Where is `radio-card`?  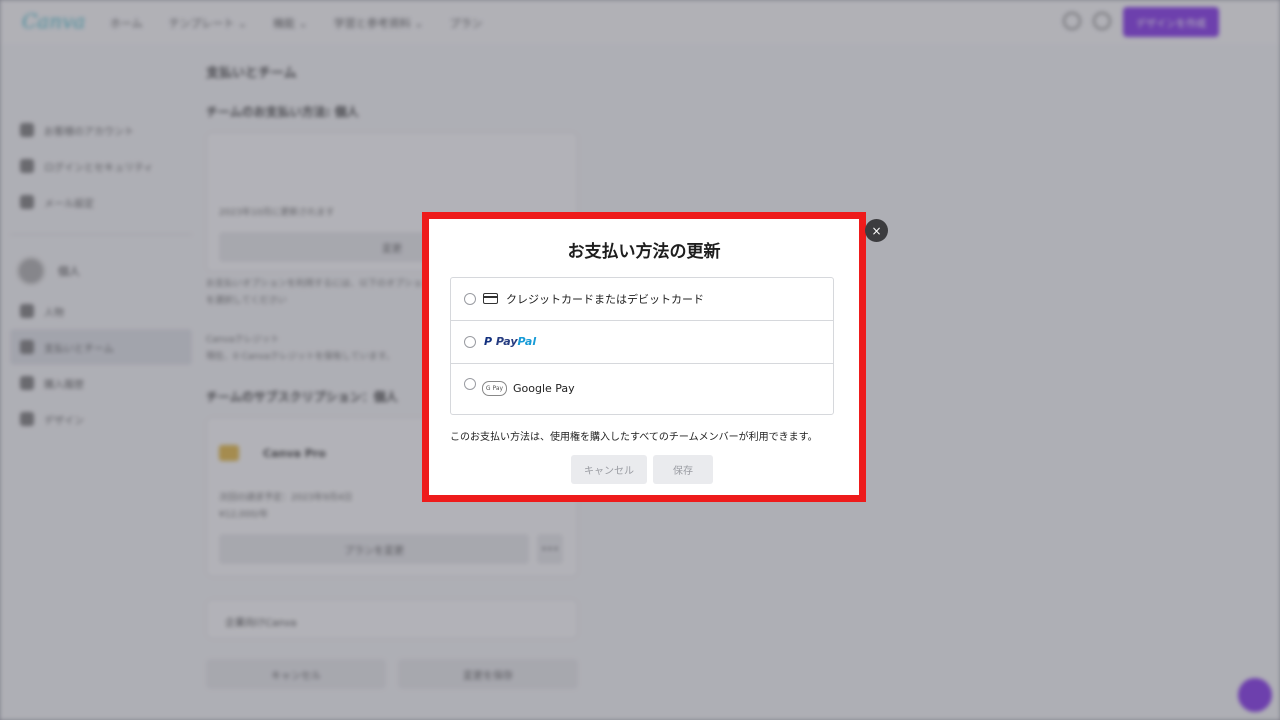
radio-card is located at coordinates (470, 299).